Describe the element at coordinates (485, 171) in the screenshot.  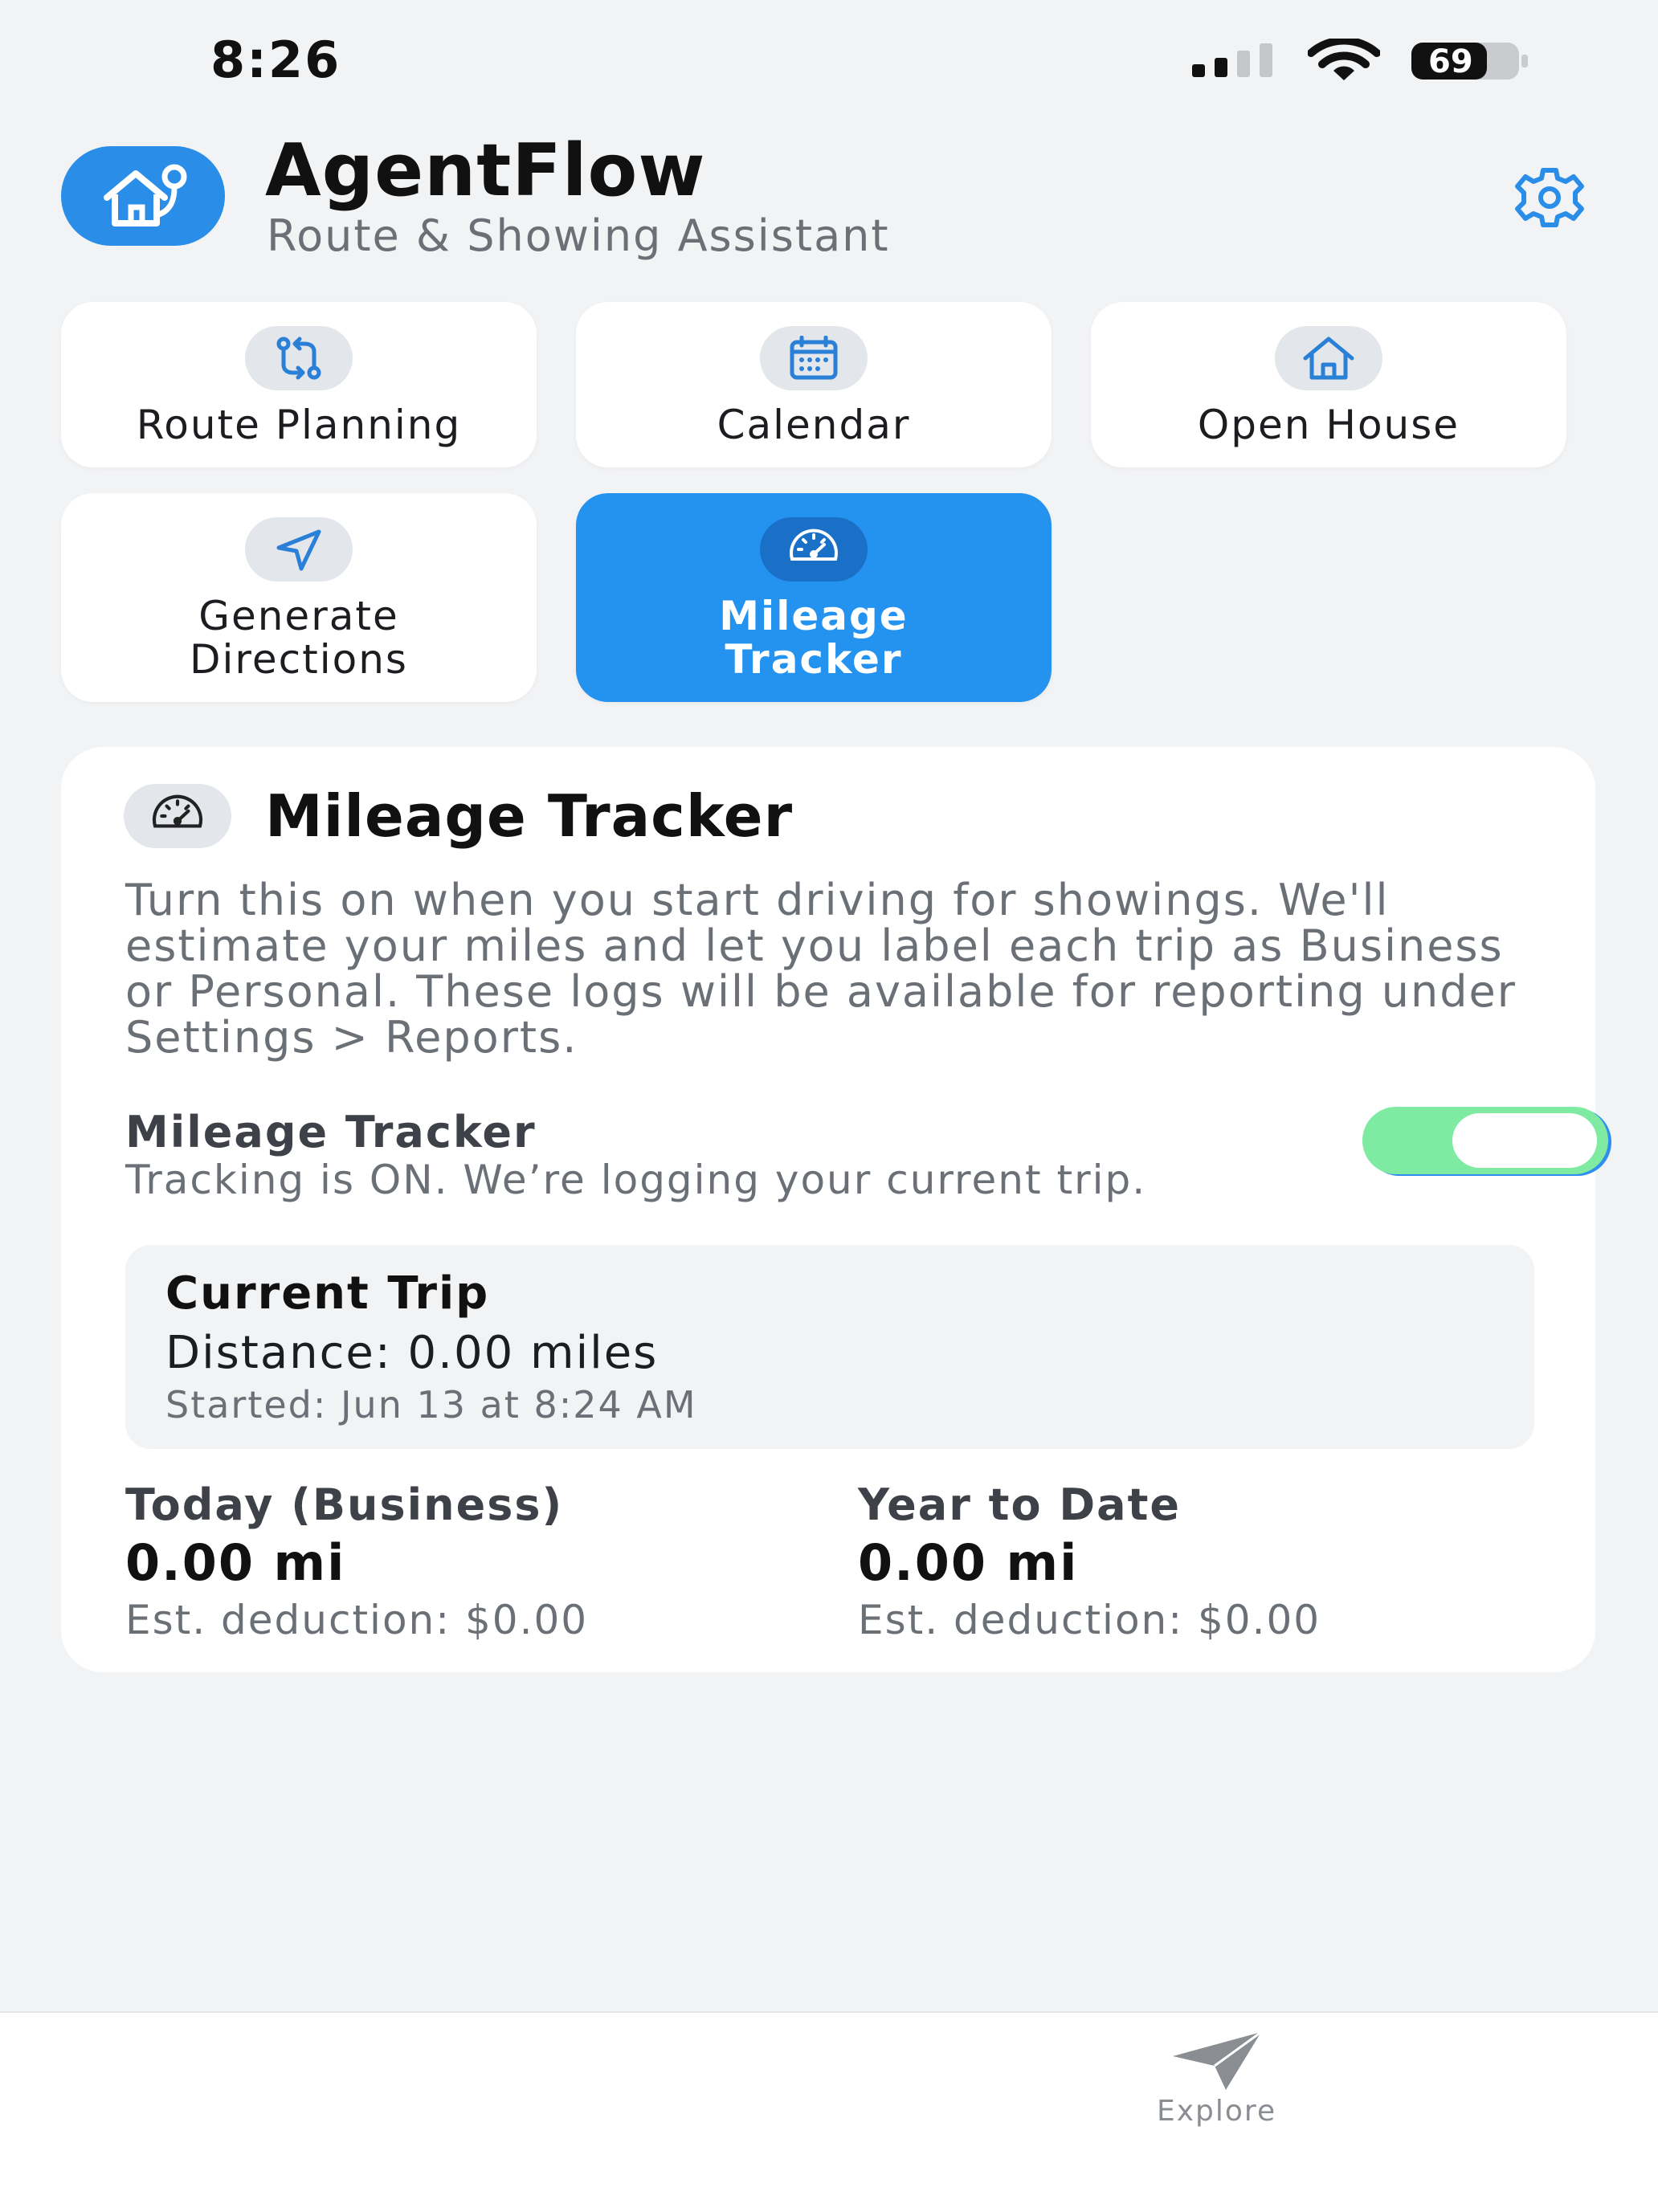
I see `app-title: AgentFlow` at that location.